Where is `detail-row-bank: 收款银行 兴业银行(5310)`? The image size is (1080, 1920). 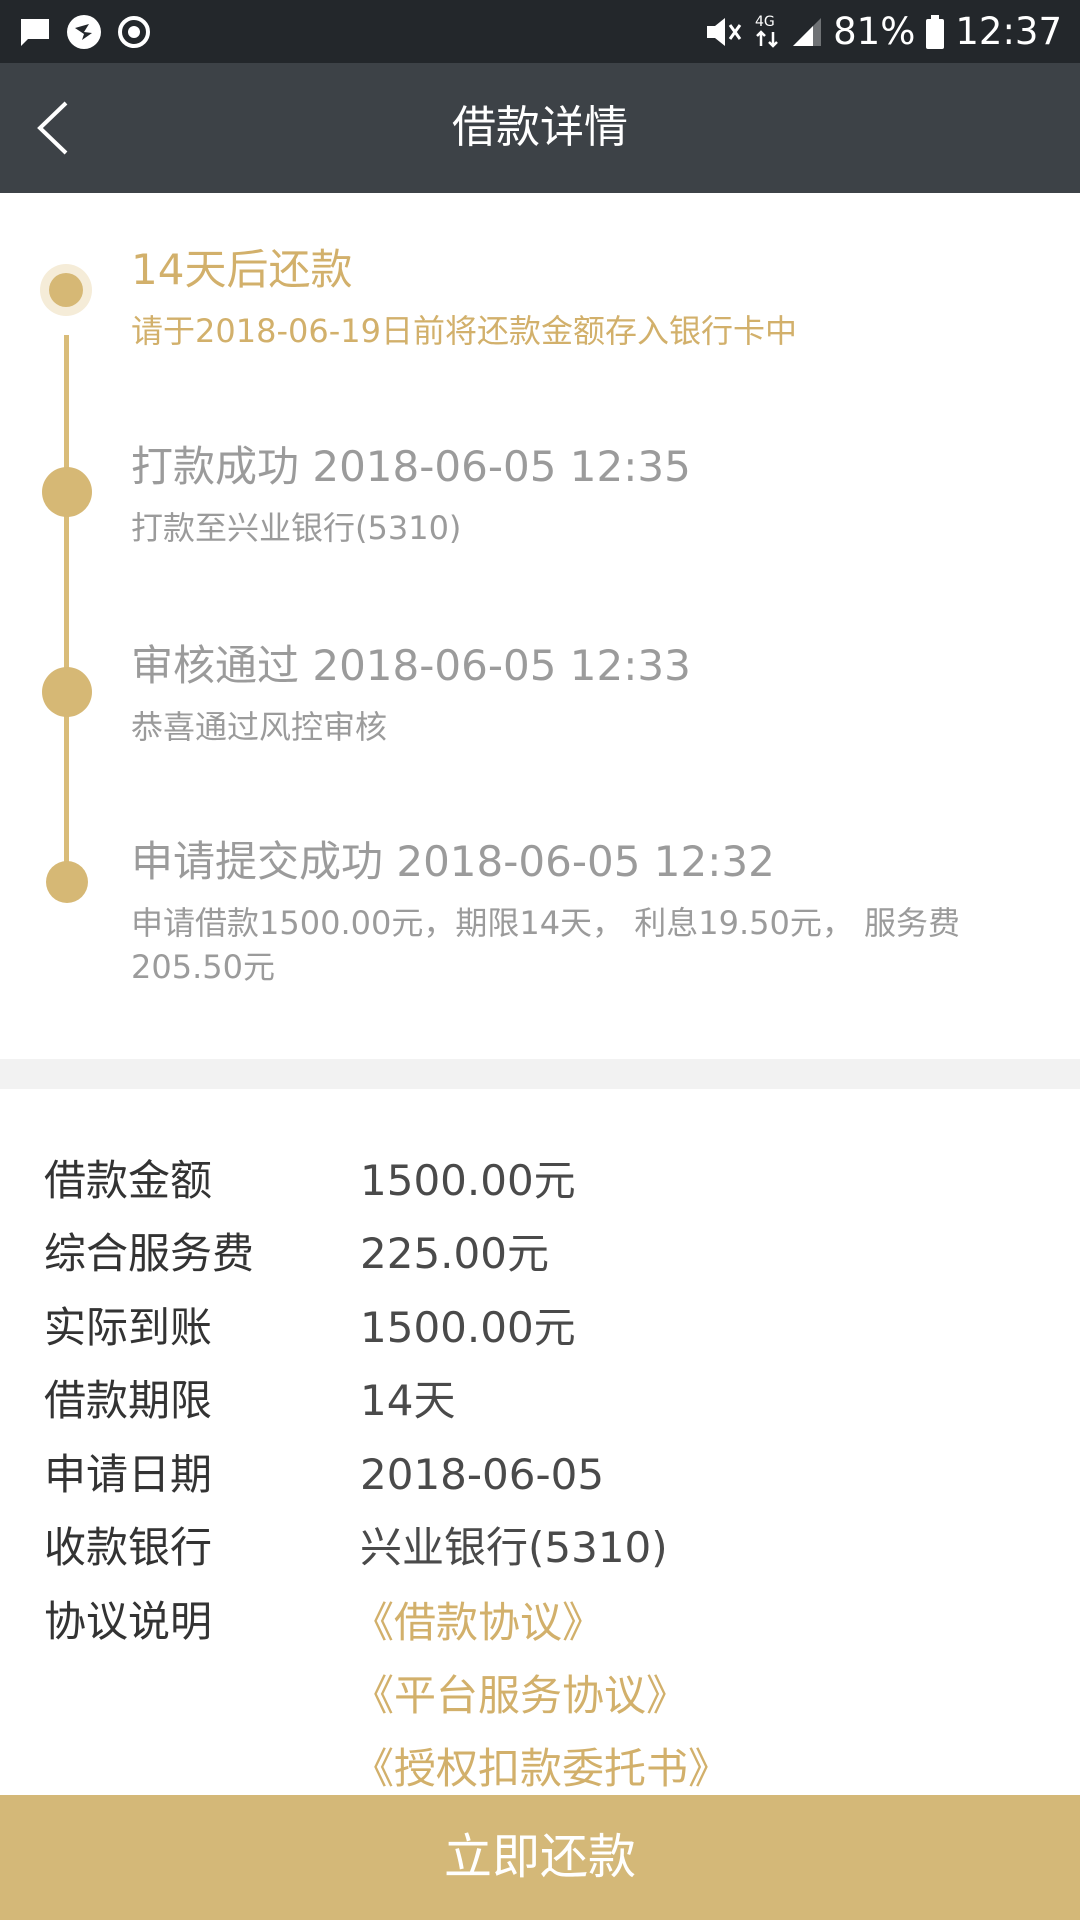 detail-row-bank: 收款银行 兴业银行(5310) is located at coordinates (540, 1548).